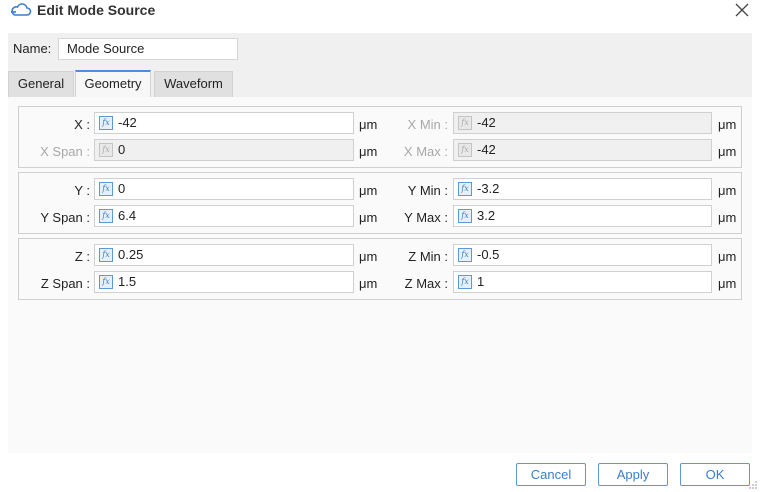 The image size is (760, 492). What do you see at coordinates (727, 283) in the screenshot?
I see `z-max-unit: μm` at bounding box center [727, 283].